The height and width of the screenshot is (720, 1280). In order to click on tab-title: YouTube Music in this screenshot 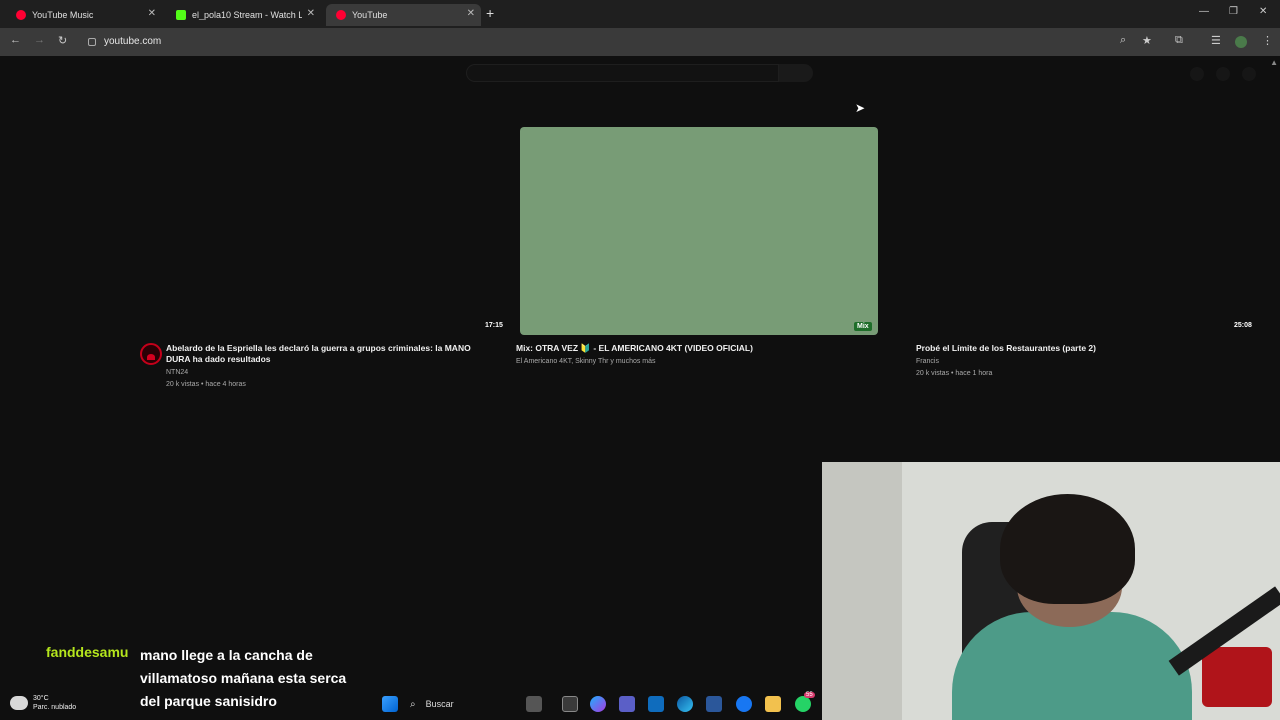, I will do `click(63, 15)`.